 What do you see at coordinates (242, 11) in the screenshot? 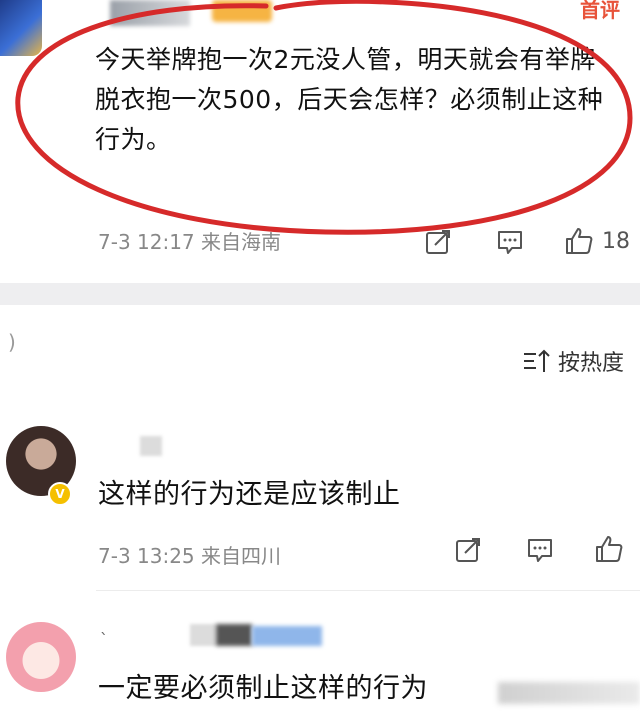
I see `post-author-badge-redacted` at bounding box center [242, 11].